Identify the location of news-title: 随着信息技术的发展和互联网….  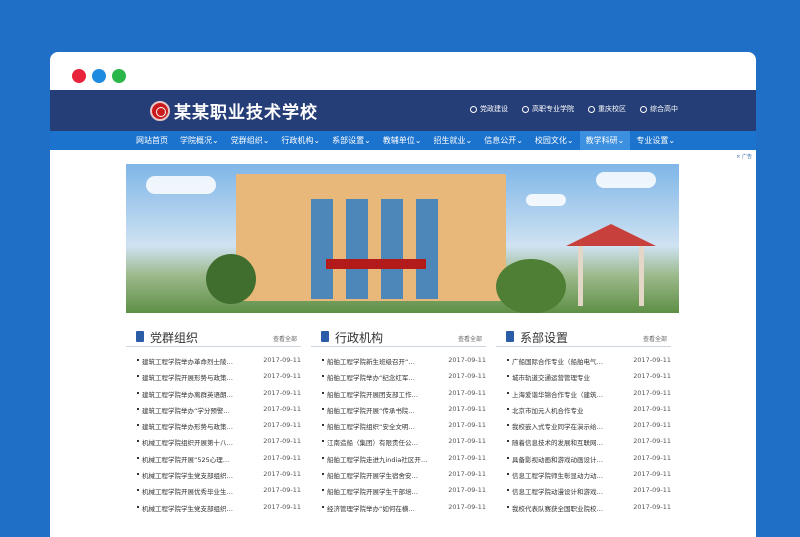
(568, 442).